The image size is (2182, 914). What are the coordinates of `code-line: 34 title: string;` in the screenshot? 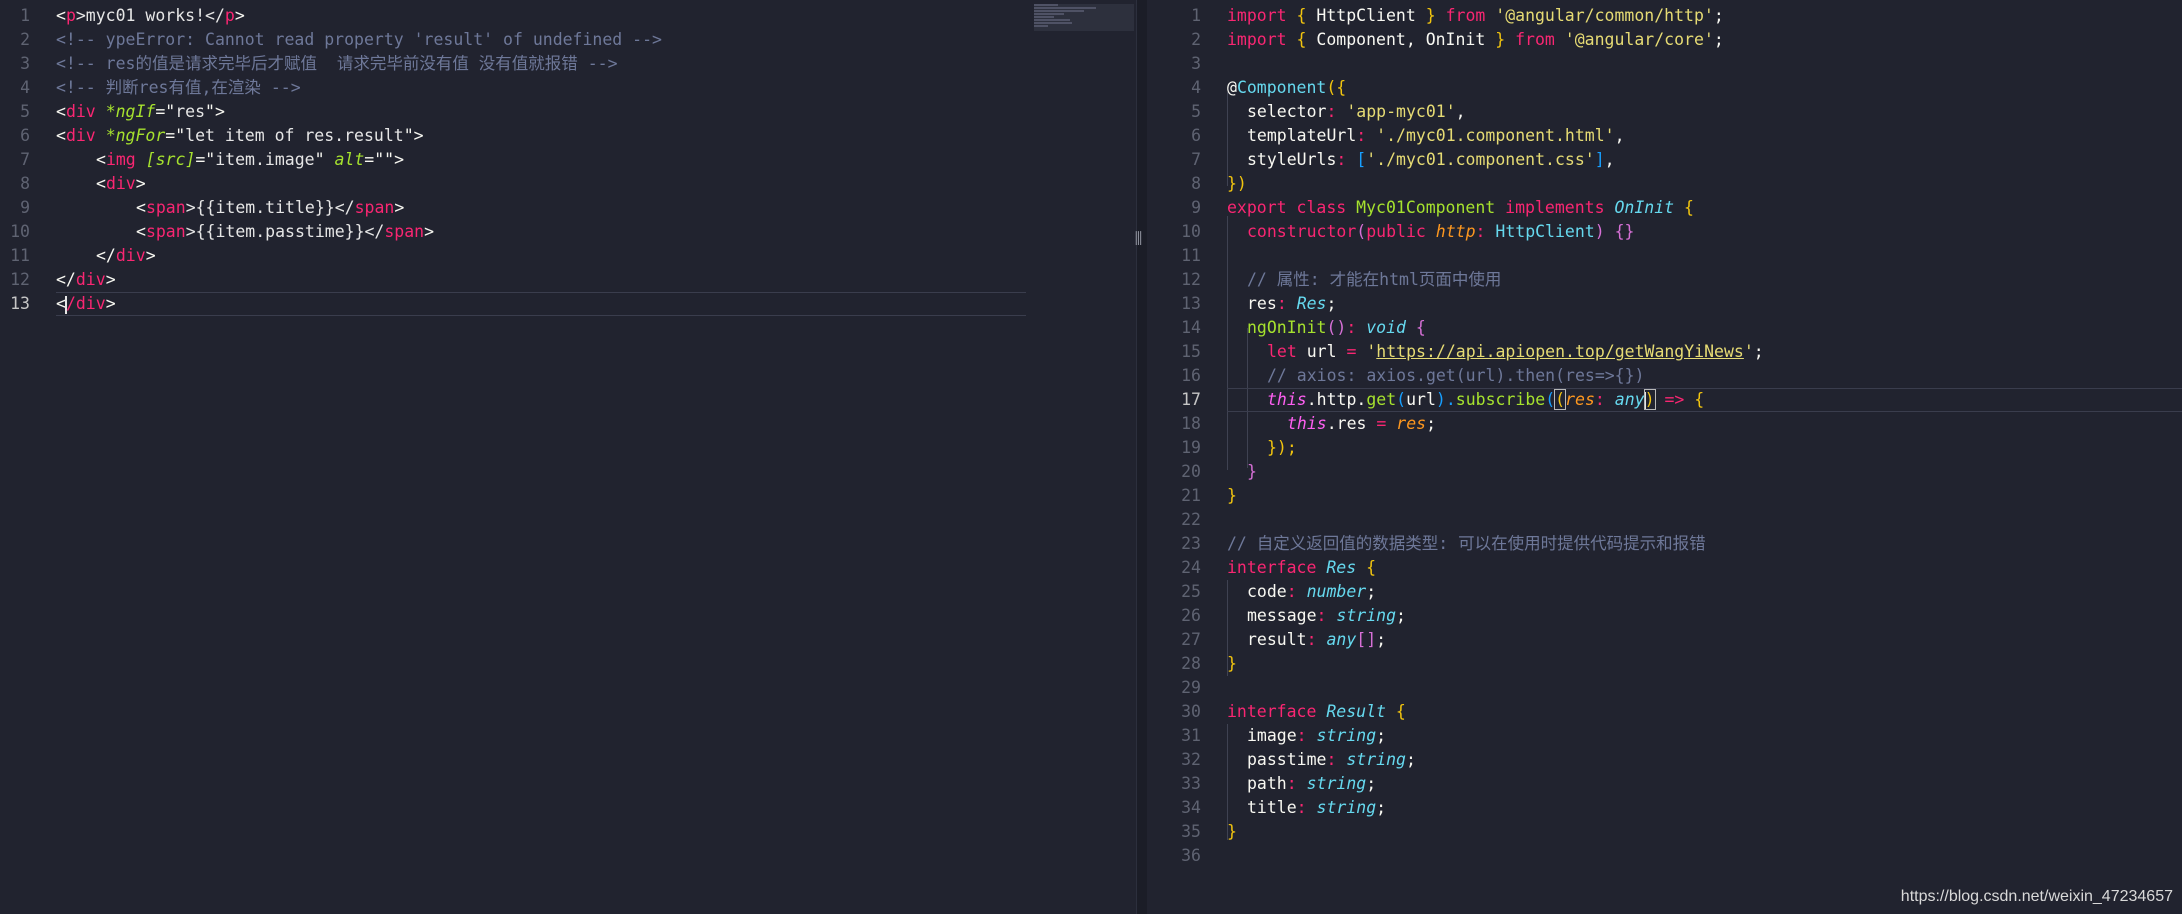 It's located at (1664, 808).